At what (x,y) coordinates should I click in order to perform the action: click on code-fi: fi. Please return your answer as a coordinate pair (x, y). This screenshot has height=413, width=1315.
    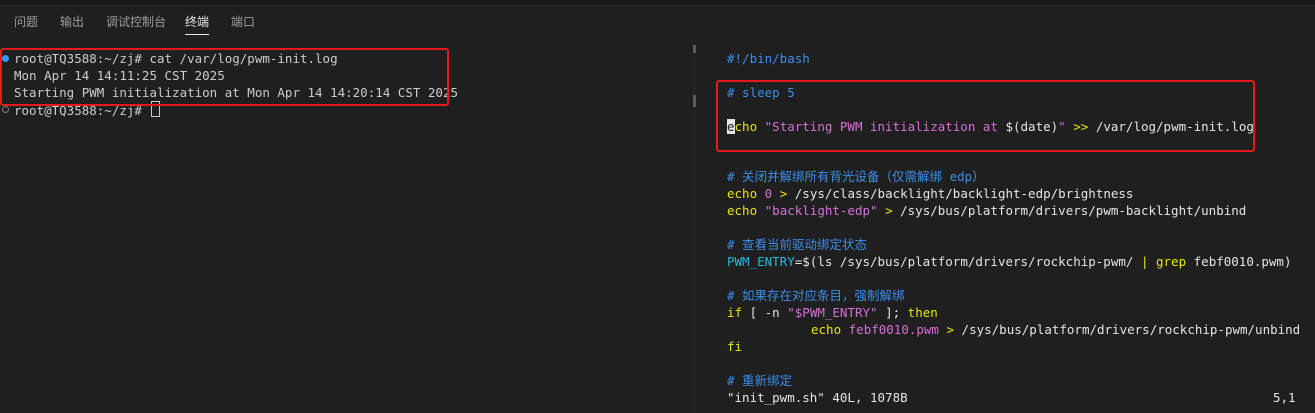
    Looking at the image, I should click on (735, 346).